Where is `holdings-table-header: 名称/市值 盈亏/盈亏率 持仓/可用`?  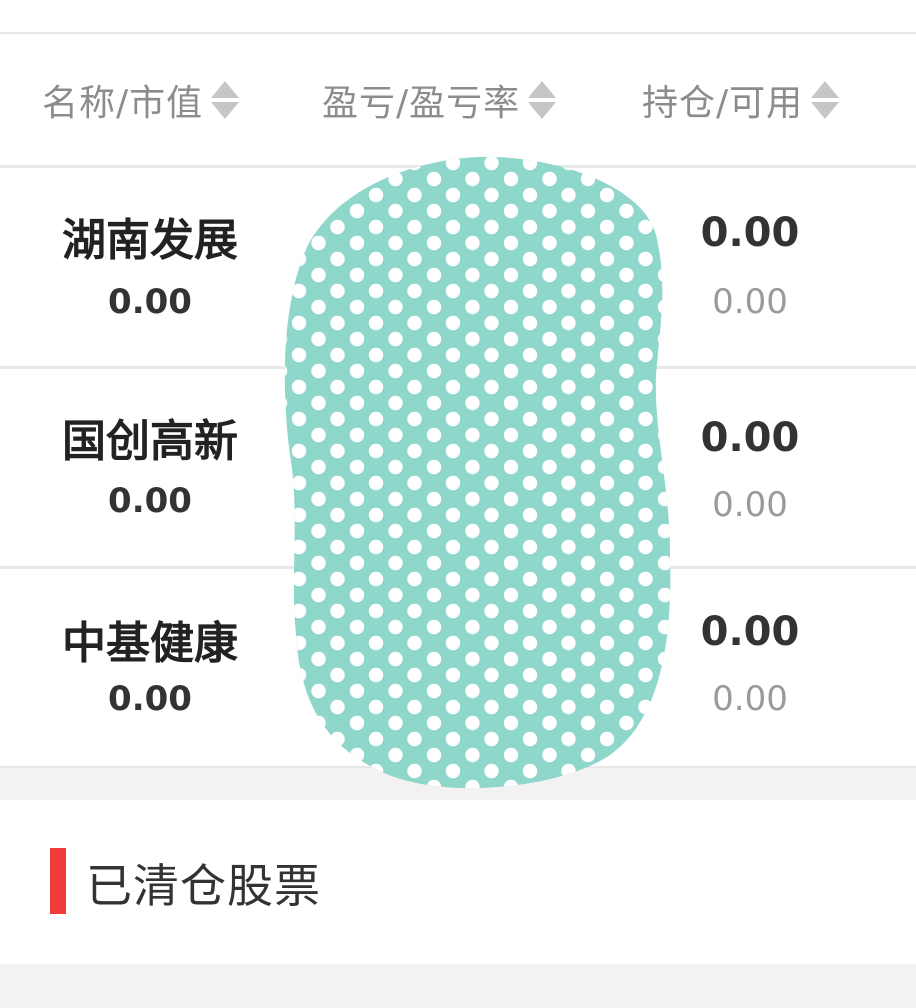
holdings-table-header: 名称/市值 盈亏/盈亏率 持仓/可用 is located at coordinates (458, 100).